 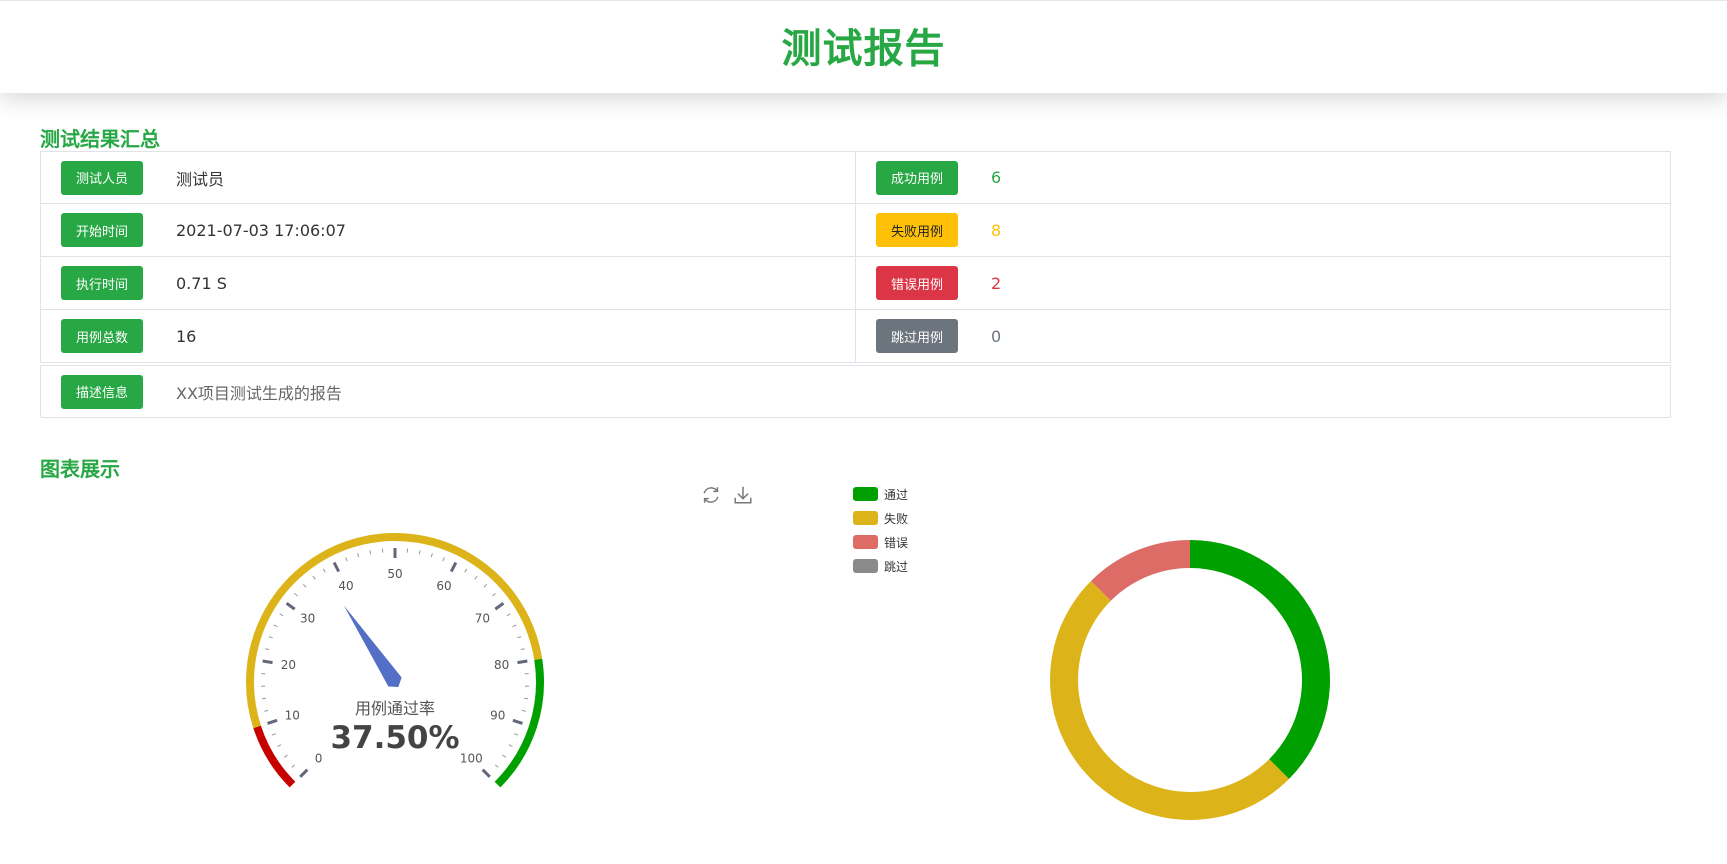 I want to click on pass-rate-gauge: 0 10 20 30 40 50 60 70 80 90 100 用例通过率 37.50%, so click(x=395, y=660).